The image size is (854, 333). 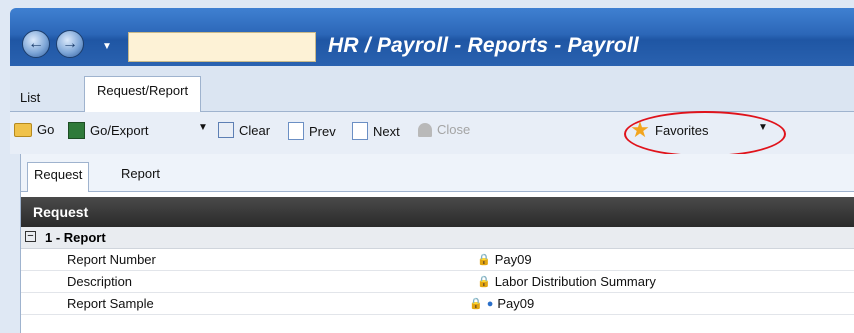 What do you see at coordinates (437, 212) in the screenshot?
I see `grid-header: Request` at bounding box center [437, 212].